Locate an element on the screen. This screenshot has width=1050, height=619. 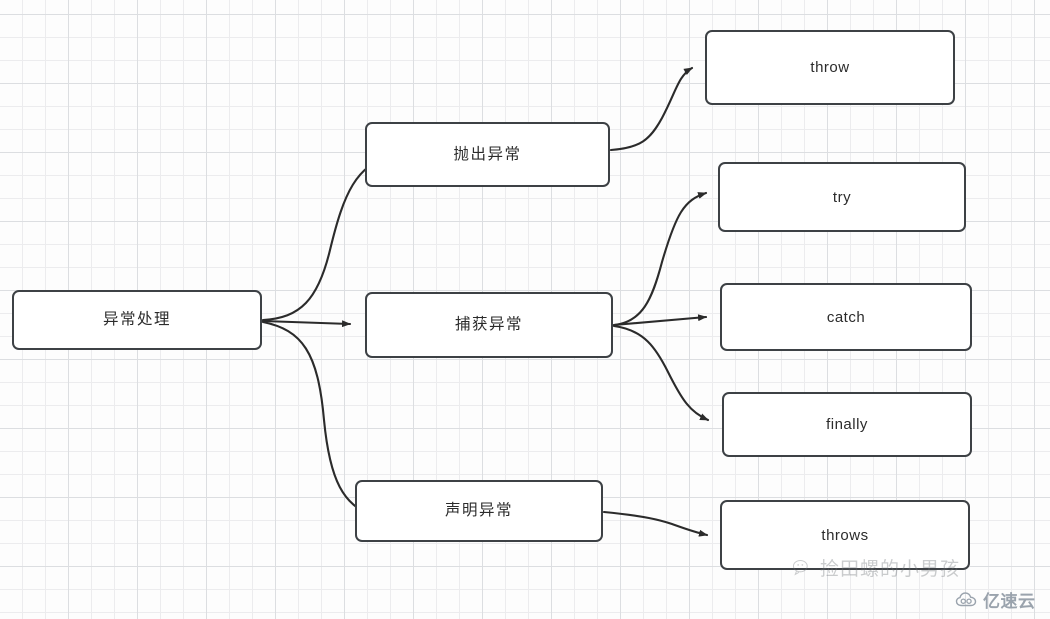
node-label: catch is located at coordinates (846, 317).